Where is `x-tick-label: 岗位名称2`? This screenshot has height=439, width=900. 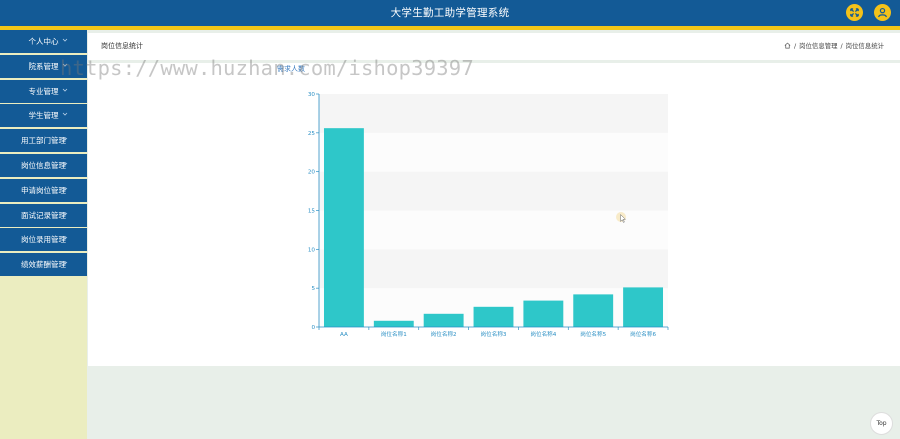 x-tick-label: 岗位名称2 is located at coordinates (444, 334).